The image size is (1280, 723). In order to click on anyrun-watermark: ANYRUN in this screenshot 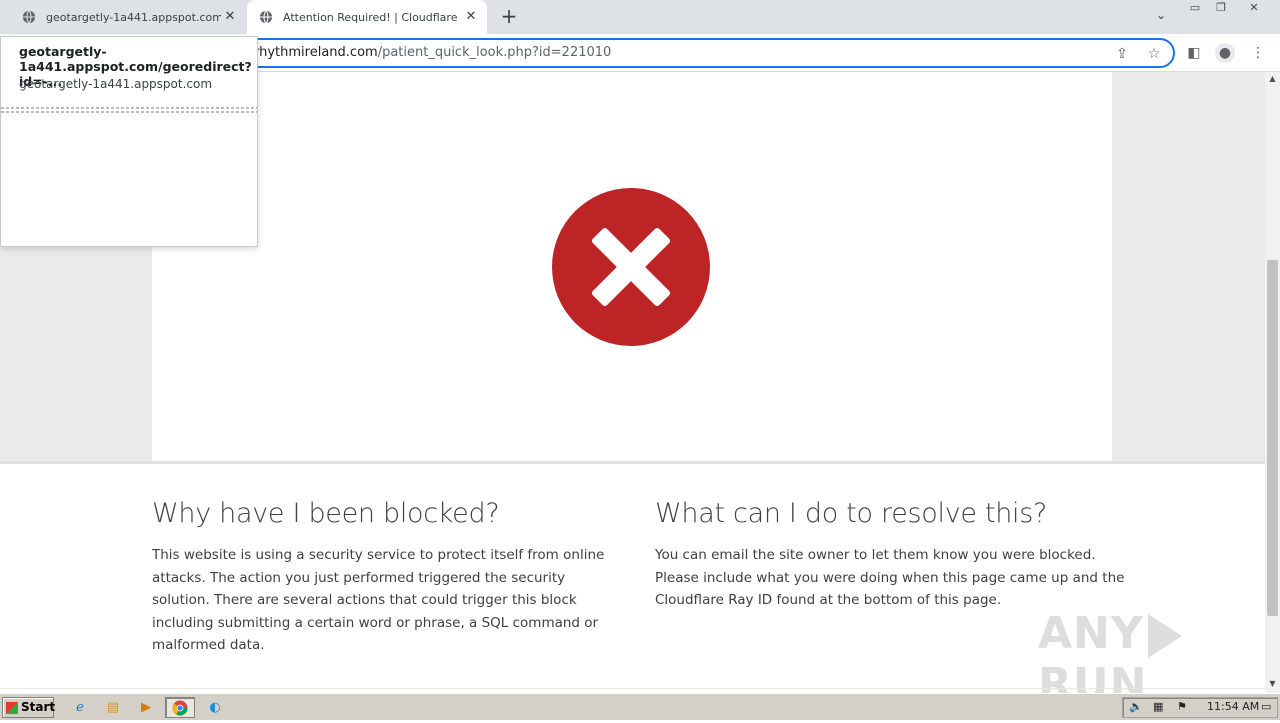, I will do `click(1151, 650)`.